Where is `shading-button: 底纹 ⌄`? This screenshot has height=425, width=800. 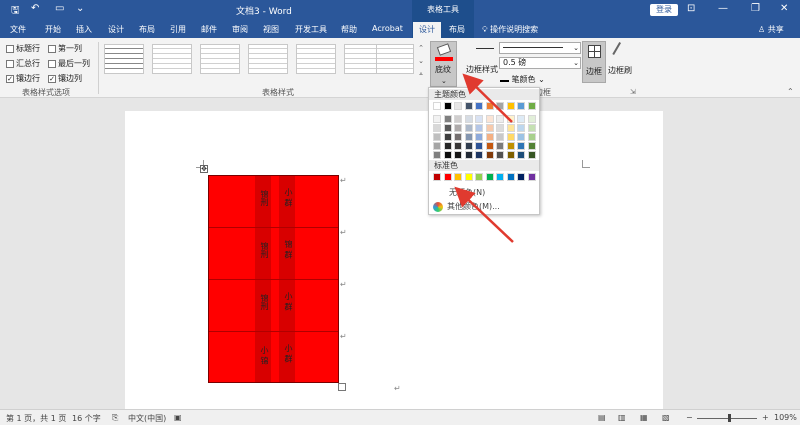 shading-button: 底纹 ⌄ is located at coordinates (443, 64).